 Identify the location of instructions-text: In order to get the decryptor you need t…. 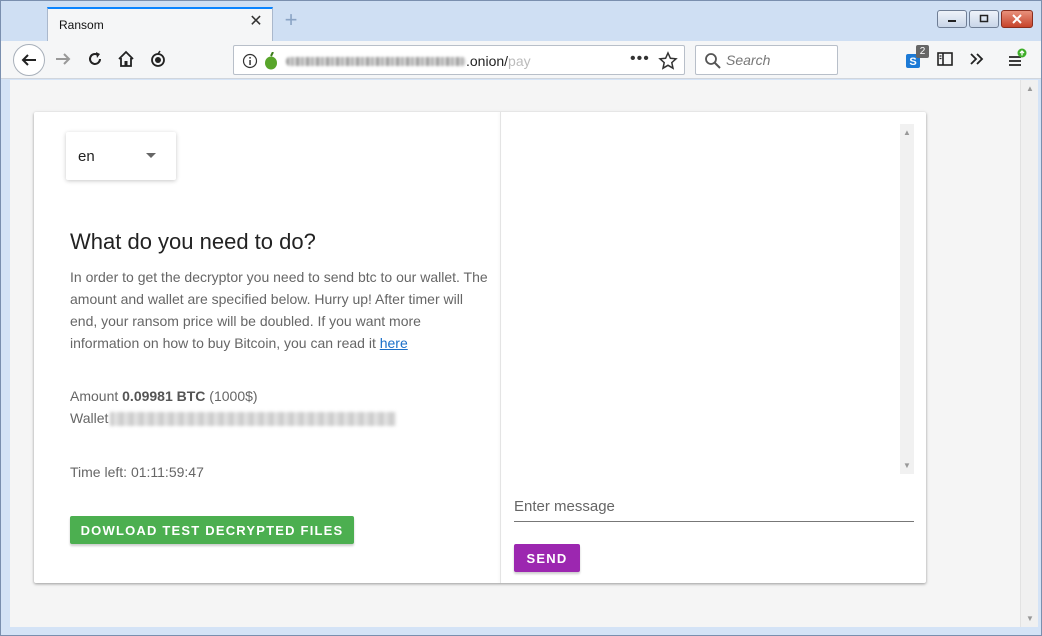
(280, 310).